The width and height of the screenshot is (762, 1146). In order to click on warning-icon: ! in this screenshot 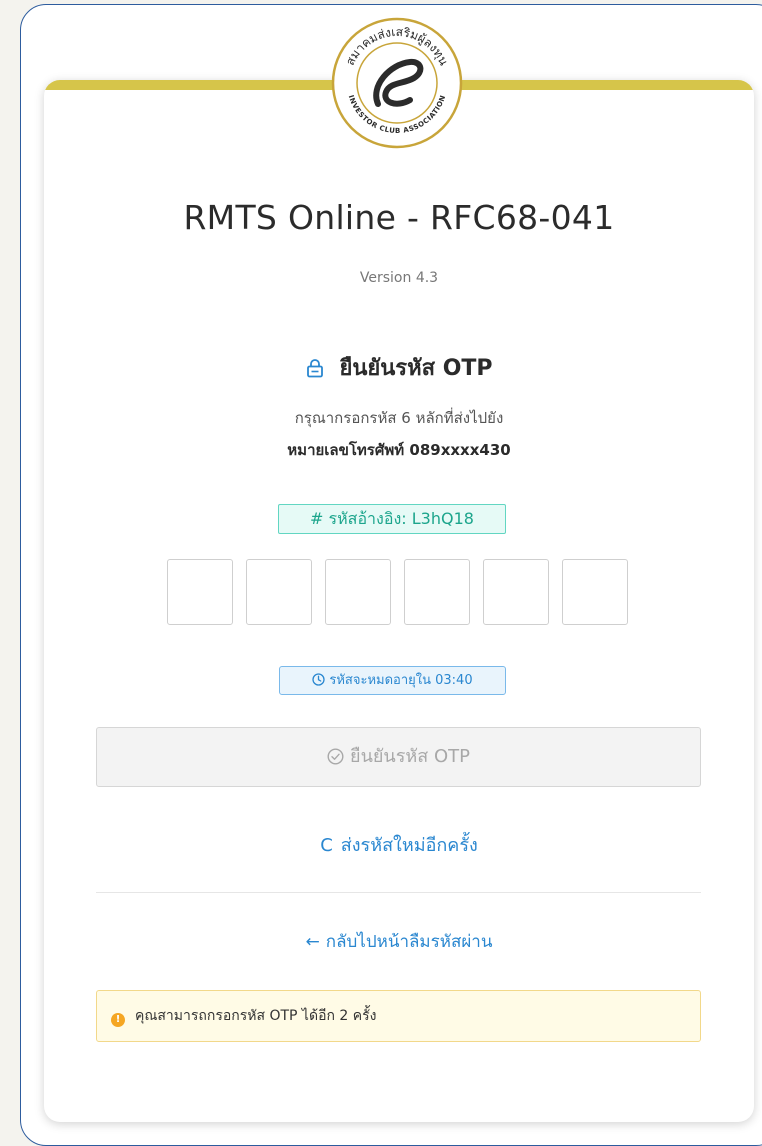, I will do `click(118, 1020)`.